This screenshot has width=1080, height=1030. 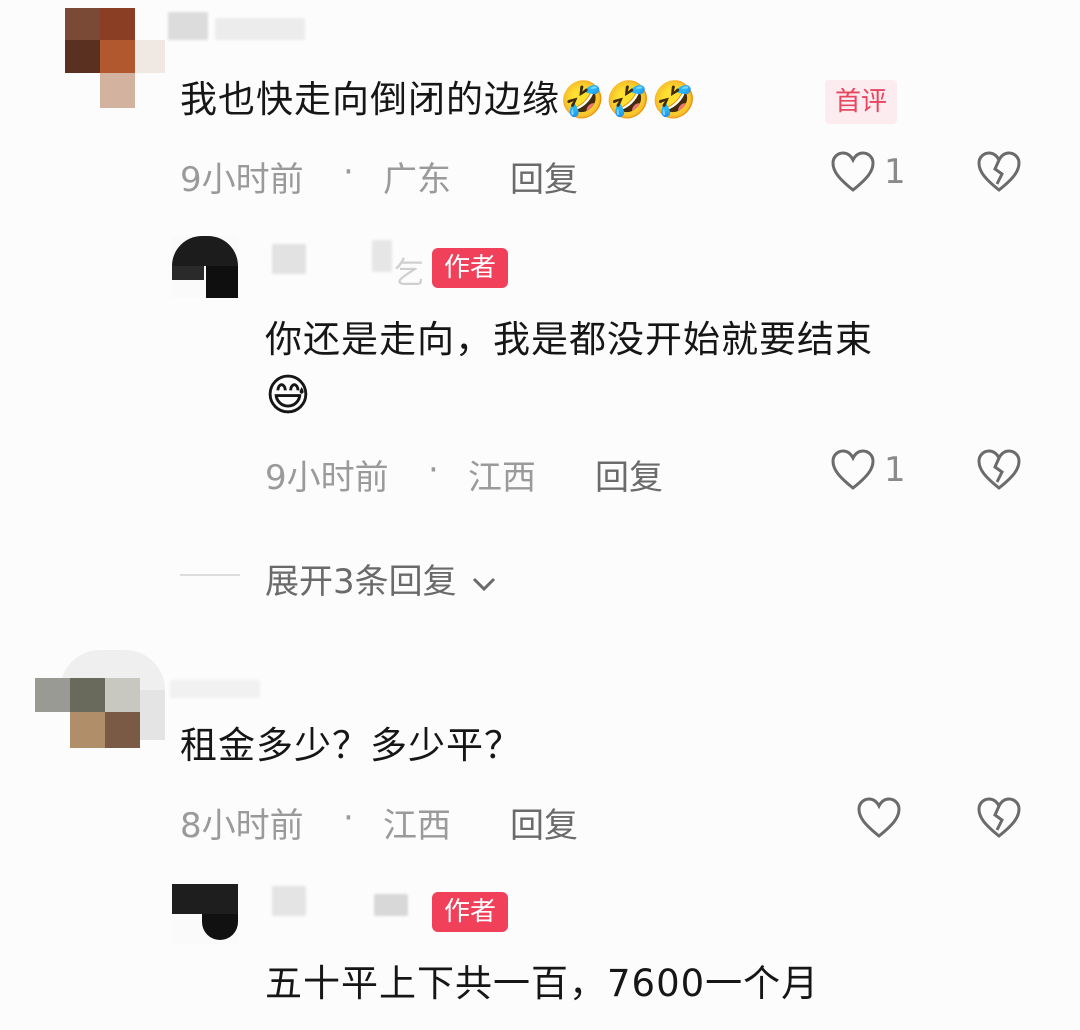 I want to click on laughing-crying-emoji: 🤣🤣🤣, so click(x=629, y=100).